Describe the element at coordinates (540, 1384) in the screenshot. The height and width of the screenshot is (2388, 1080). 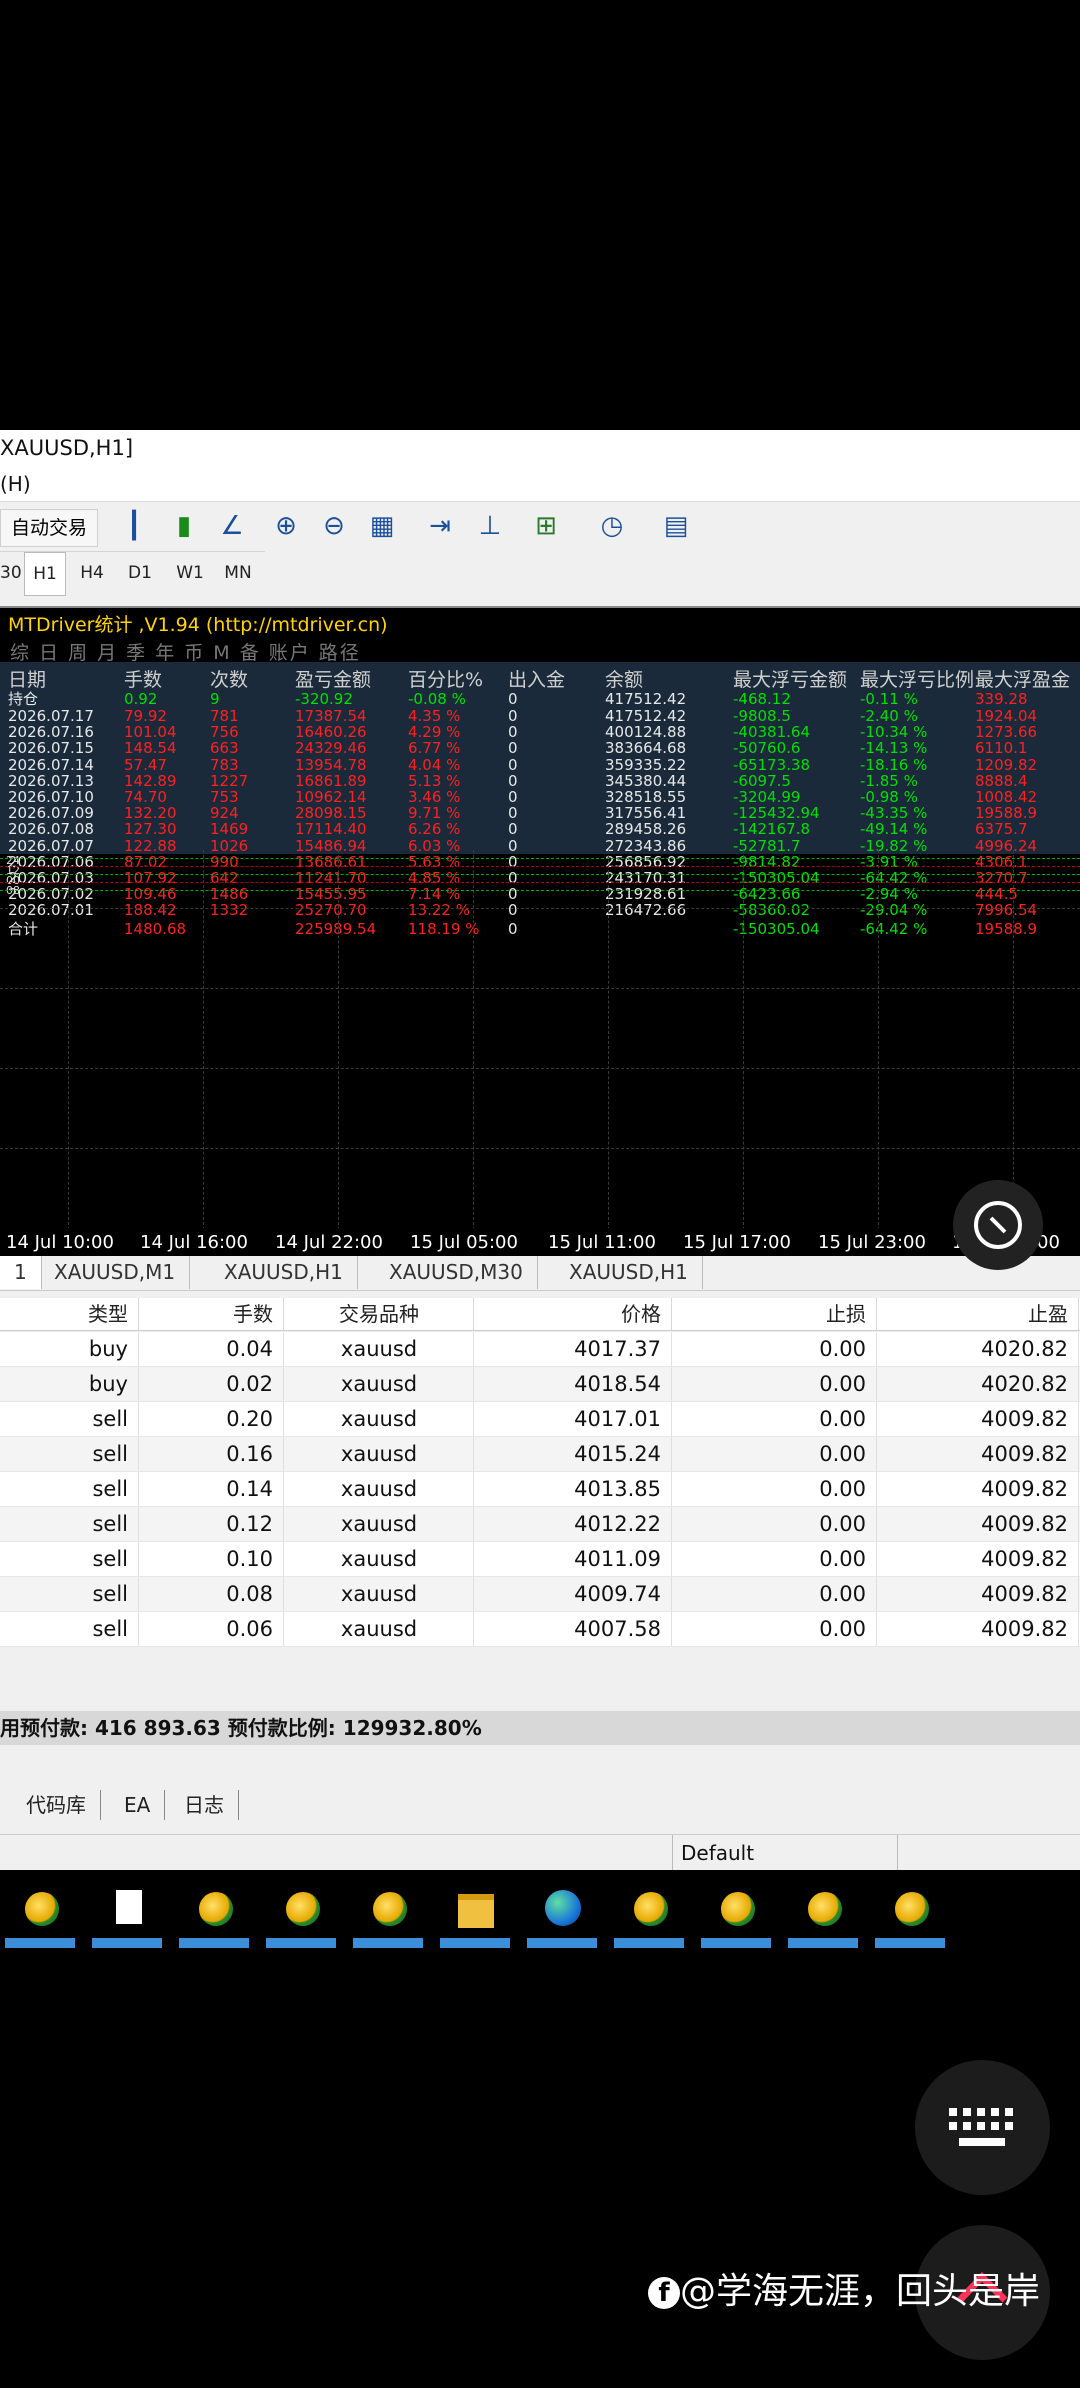
I see `order-row: buy 0.02 xauusd 4018.54 0.00 4020.82` at that location.